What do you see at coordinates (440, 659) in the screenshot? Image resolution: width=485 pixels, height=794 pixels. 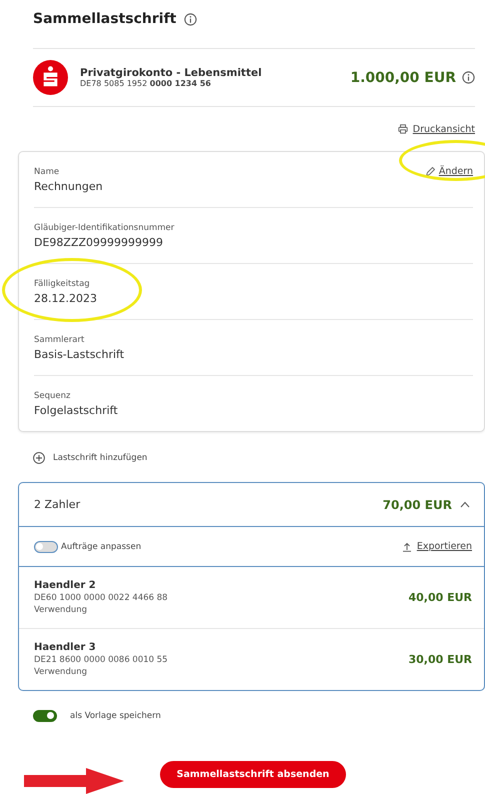 I see `payer-amount: 30,00 EUR` at bounding box center [440, 659].